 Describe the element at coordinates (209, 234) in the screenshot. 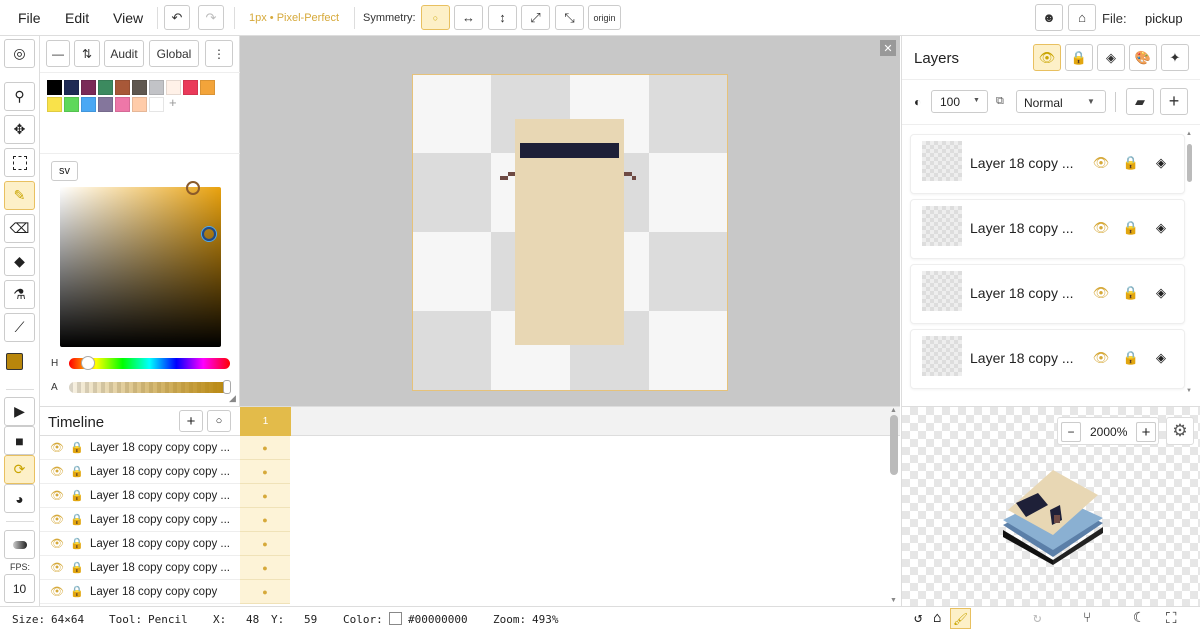

I see `sv-handle-primary` at that location.